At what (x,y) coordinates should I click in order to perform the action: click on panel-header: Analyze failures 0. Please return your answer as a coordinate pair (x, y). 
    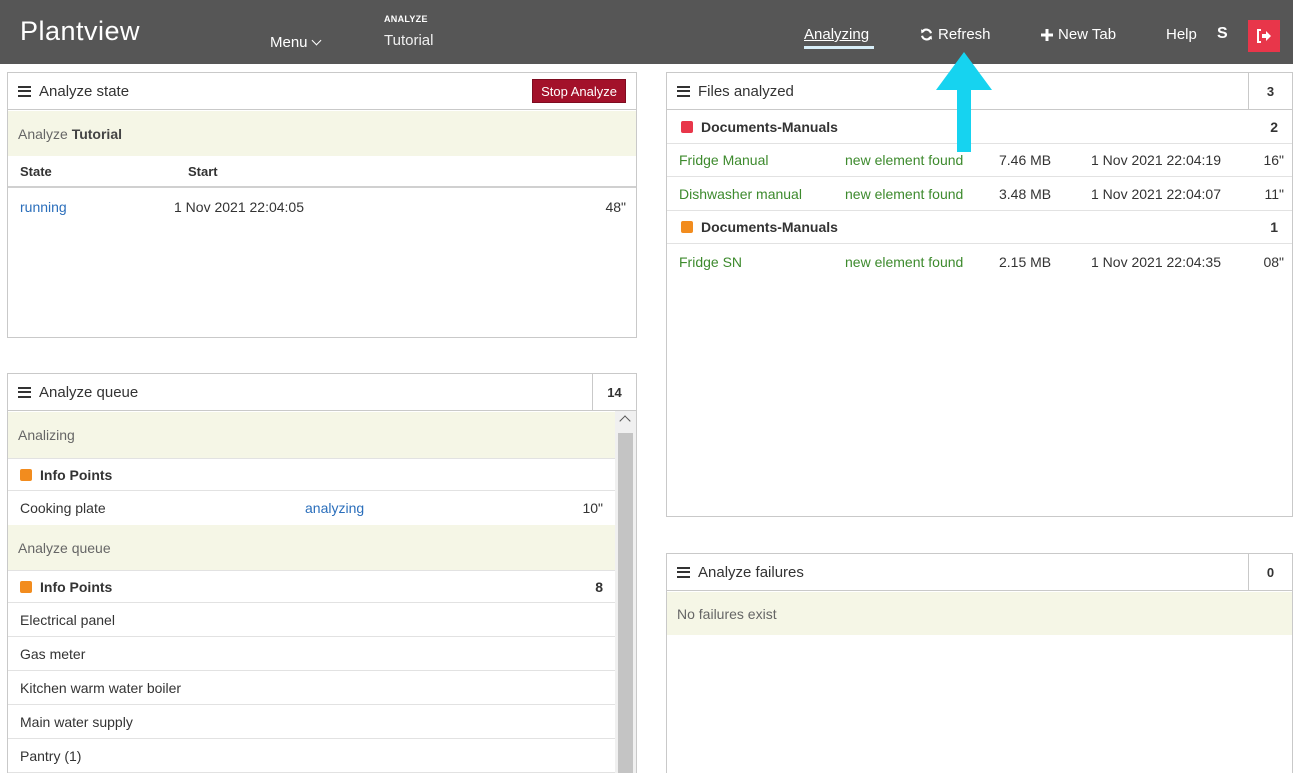
    Looking at the image, I should click on (979, 572).